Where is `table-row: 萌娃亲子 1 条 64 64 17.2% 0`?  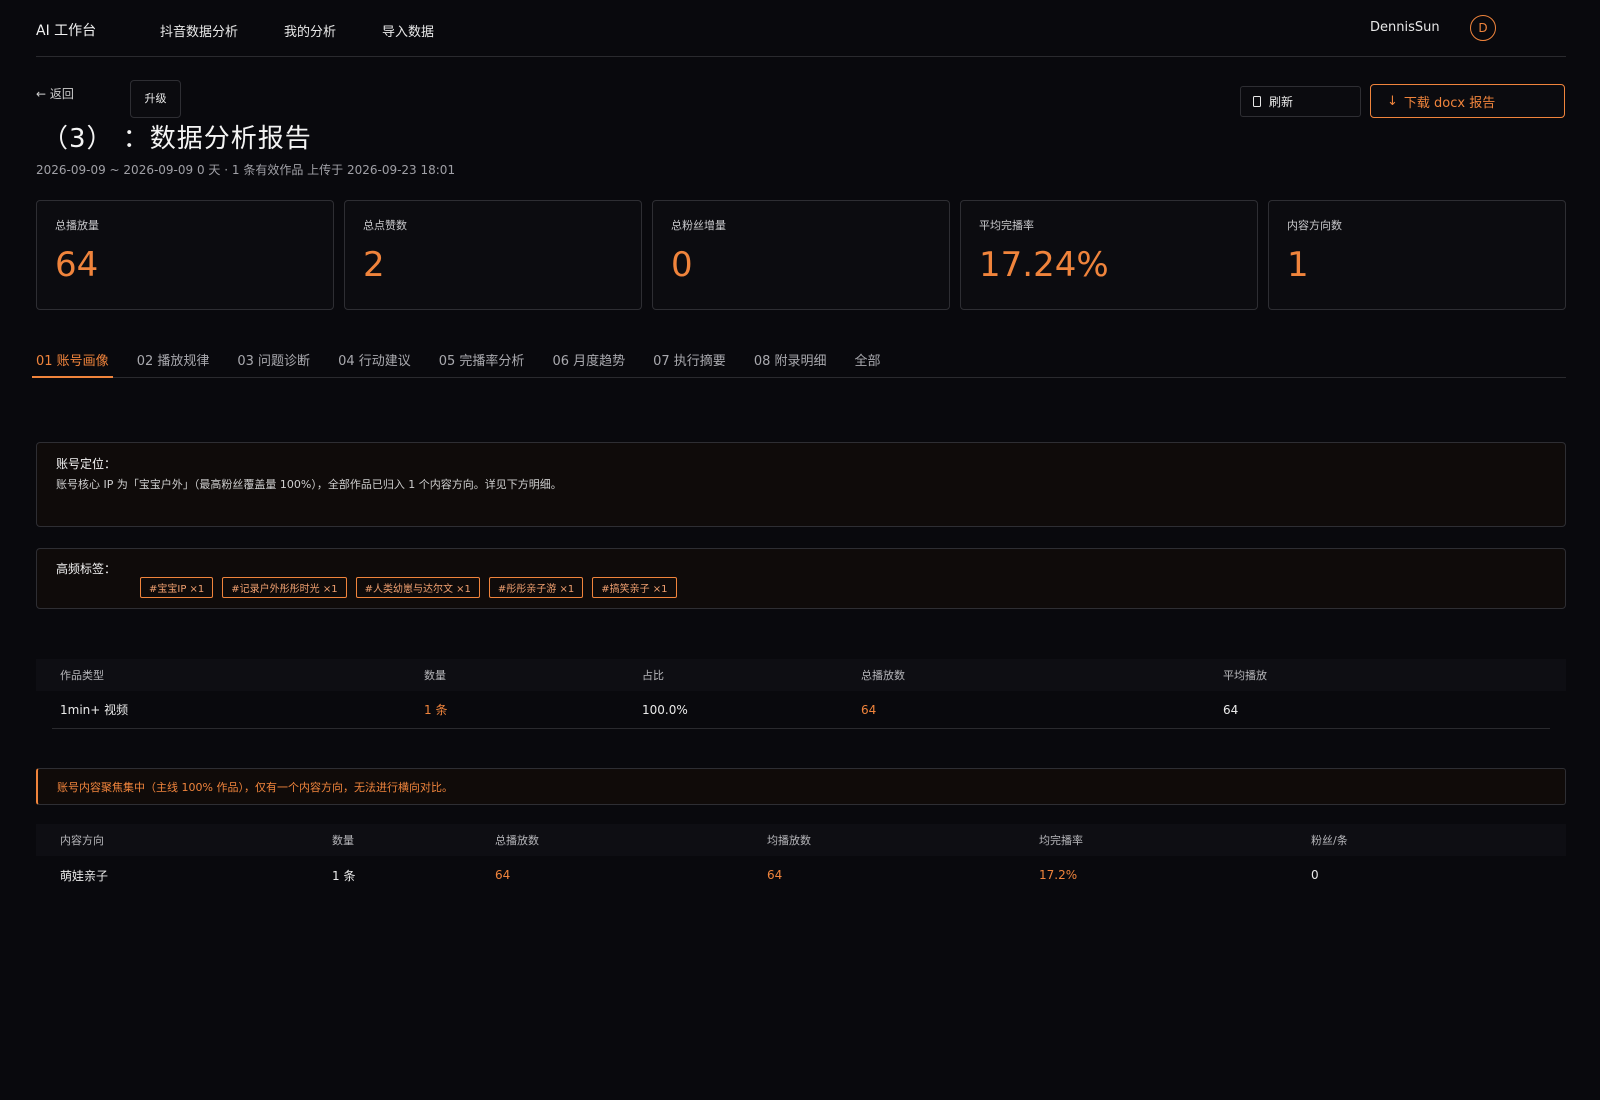
table-row: 萌娃亲子 1 条 64 64 17.2% 0 is located at coordinates (801, 875).